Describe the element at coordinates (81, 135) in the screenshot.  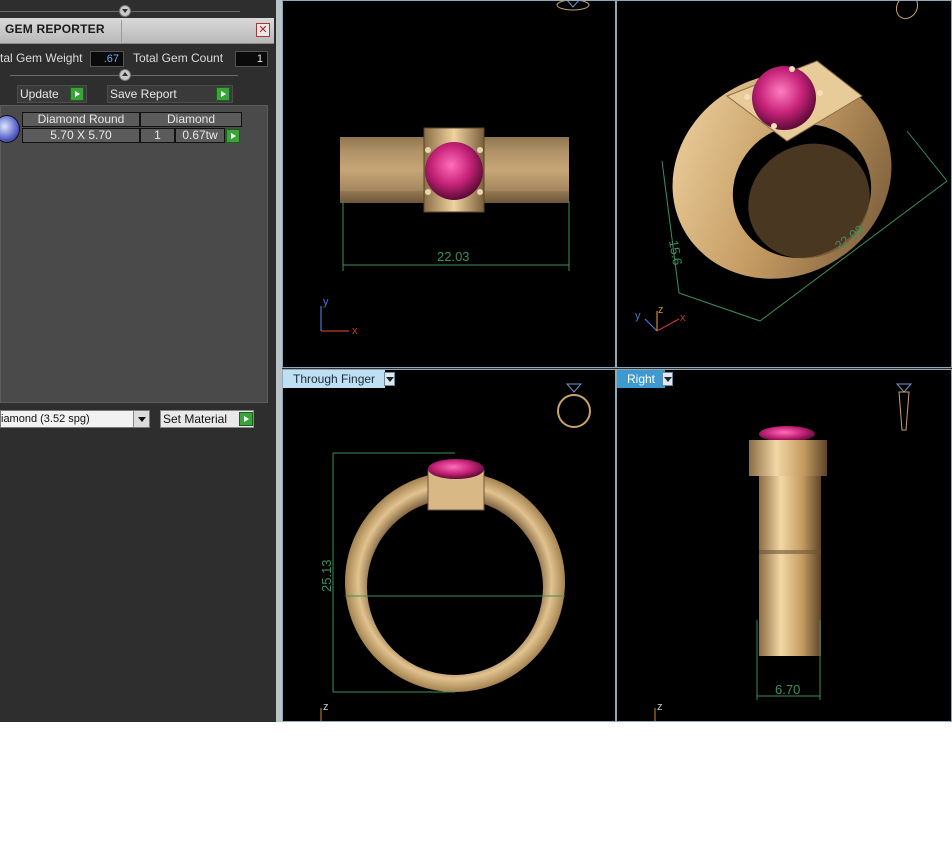
I see `gem-size-cell: 5.70 X 5.70` at that location.